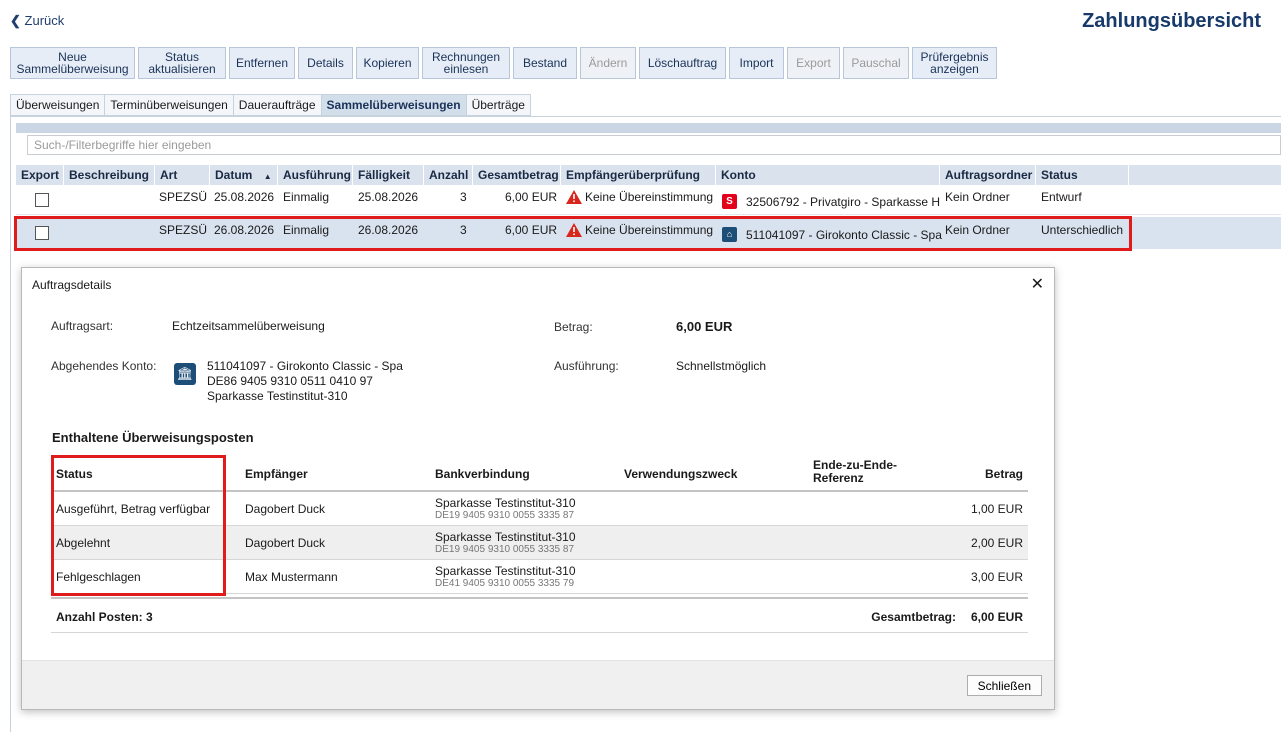 The height and width of the screenshot is (732, 1281). What do you see at coordinates (244, 197) in the screenshot?
I see `cell-date: 25.08.2026` at bounding box center [244, 197].